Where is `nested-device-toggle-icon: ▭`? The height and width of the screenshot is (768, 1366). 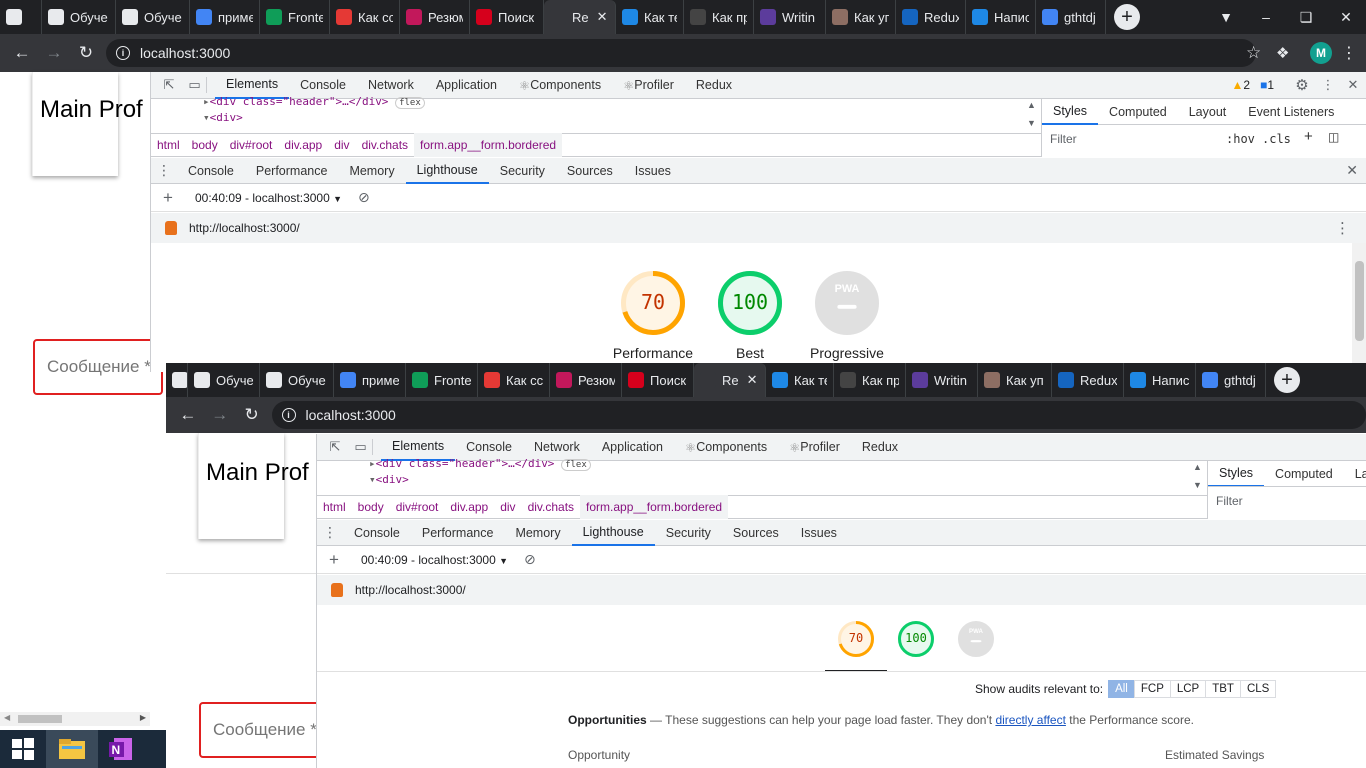
nested-device-toggle-icon: ▭ is located at coordinates (361, 447).